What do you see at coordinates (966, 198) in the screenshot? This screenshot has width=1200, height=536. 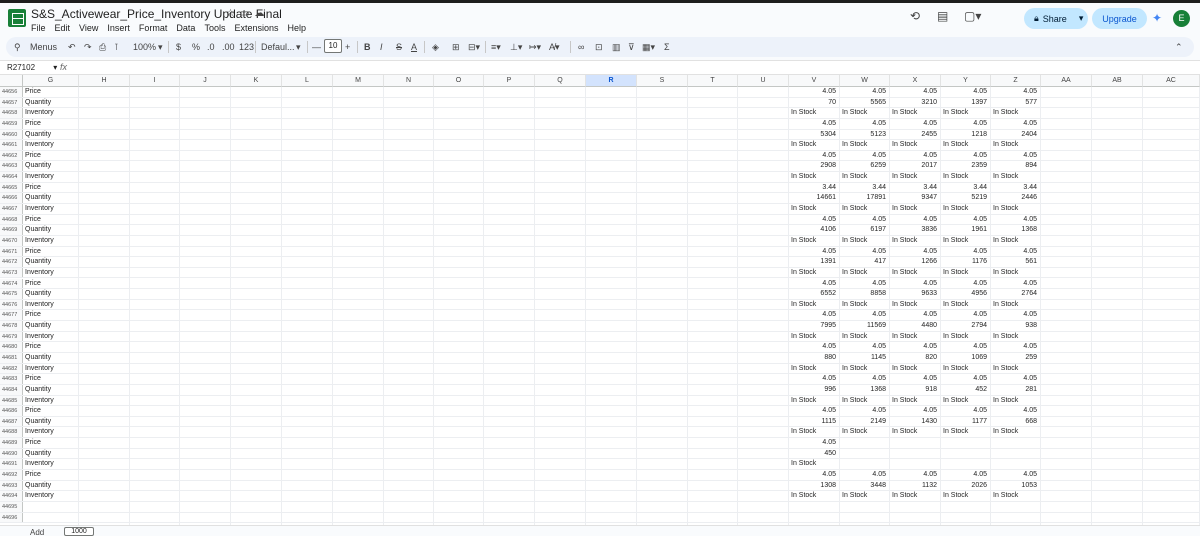 I see `data-cell: 5219` at bounding box center [966, 198].